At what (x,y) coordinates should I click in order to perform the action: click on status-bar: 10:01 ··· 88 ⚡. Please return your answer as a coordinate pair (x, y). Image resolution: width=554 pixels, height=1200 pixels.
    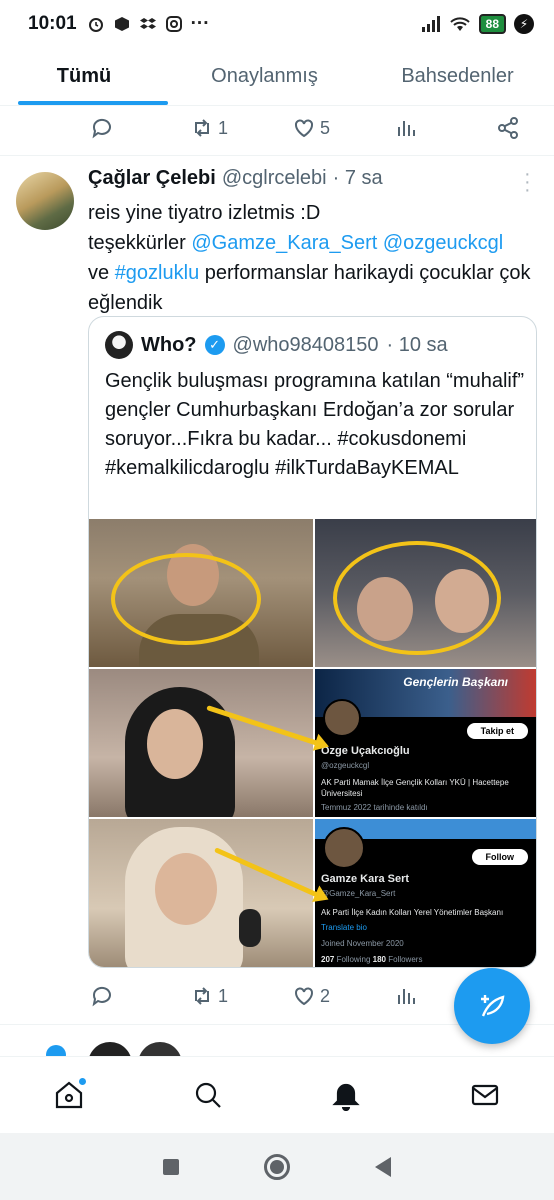
    Looking at the image, I should click on (277, 24).